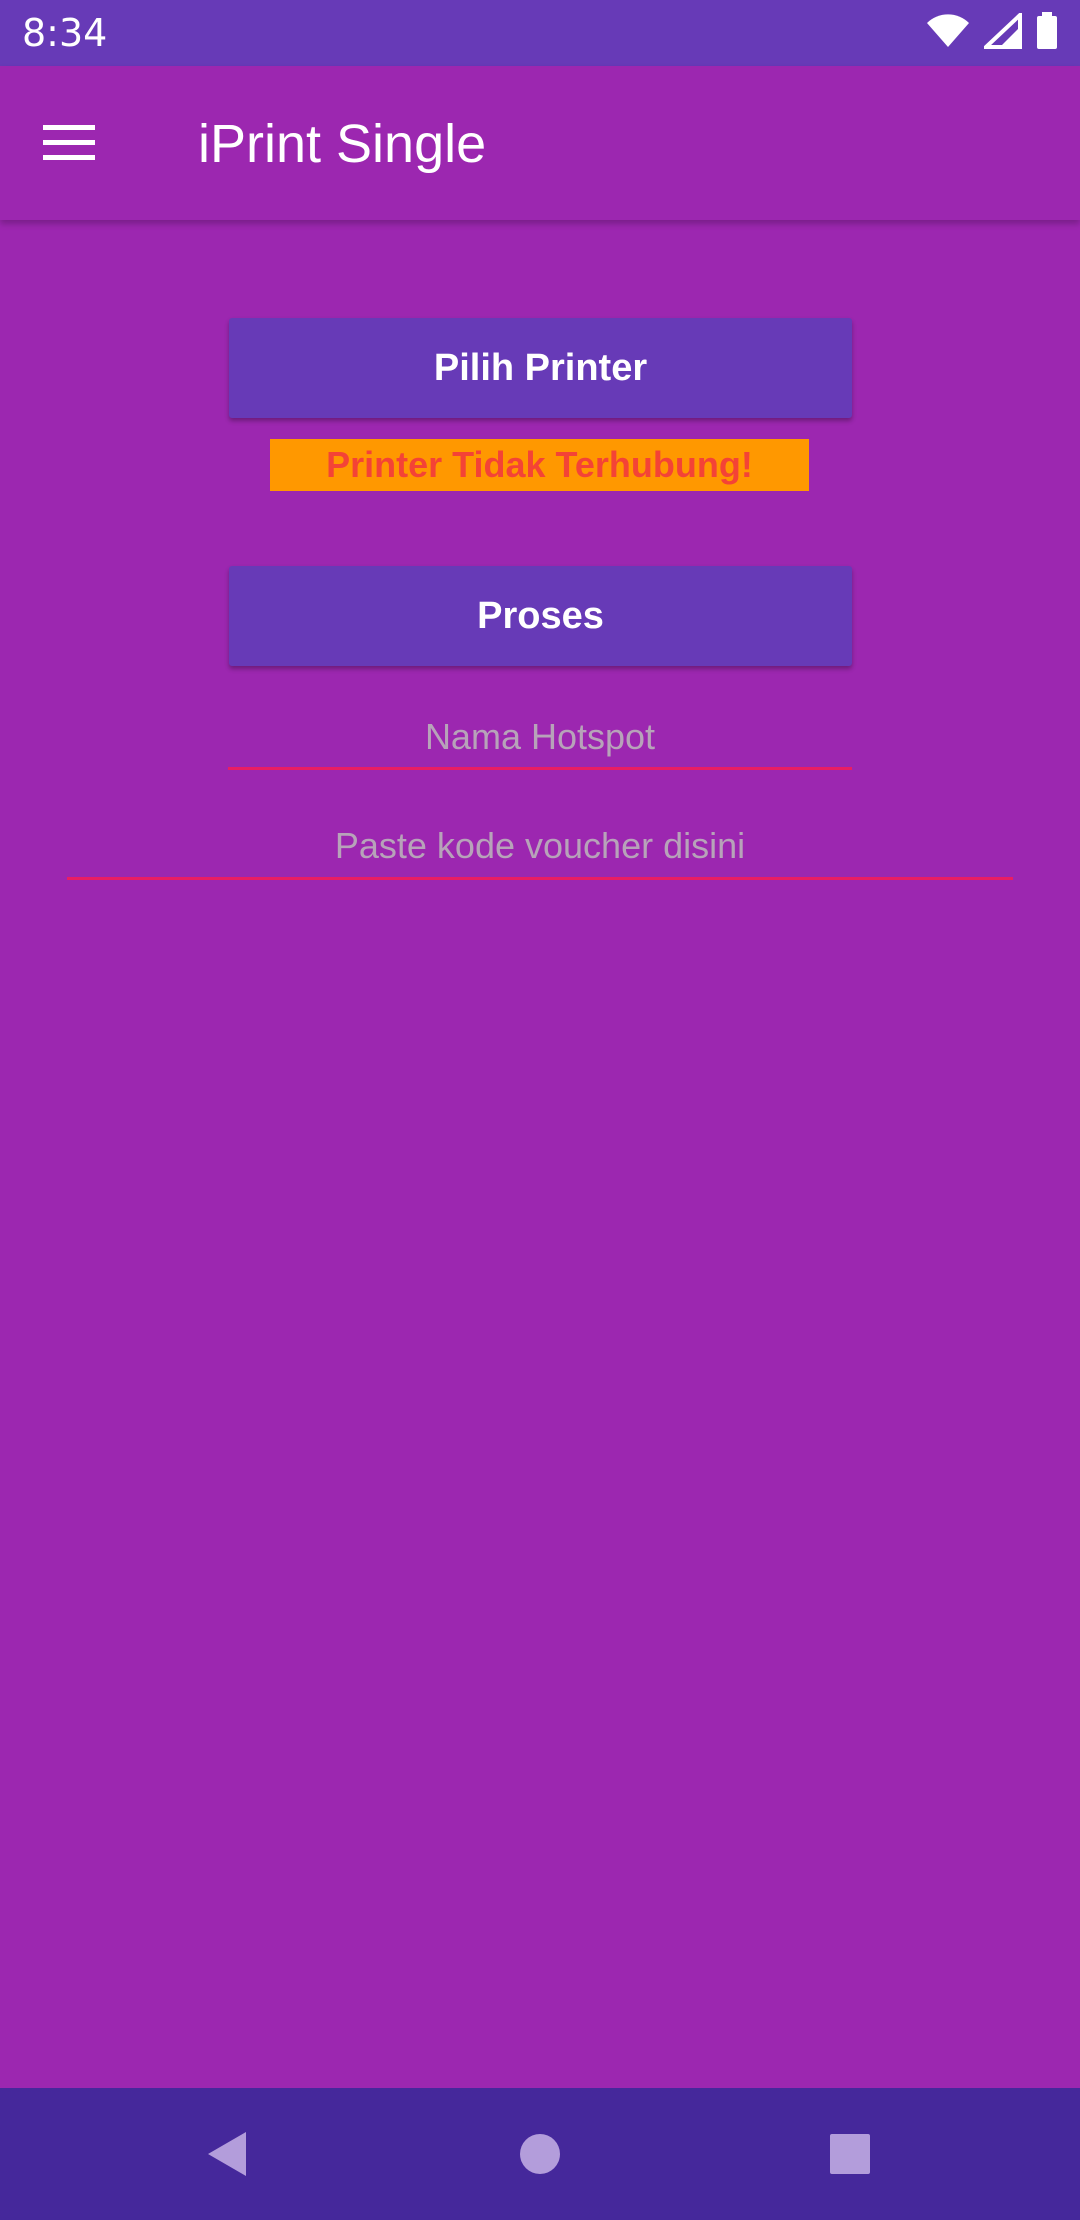 The height and width of the screenshot is (2220, 1080). Describe the element at coordinates (540, 616) in the screenshot. I see `process-button: Proses` at that location.